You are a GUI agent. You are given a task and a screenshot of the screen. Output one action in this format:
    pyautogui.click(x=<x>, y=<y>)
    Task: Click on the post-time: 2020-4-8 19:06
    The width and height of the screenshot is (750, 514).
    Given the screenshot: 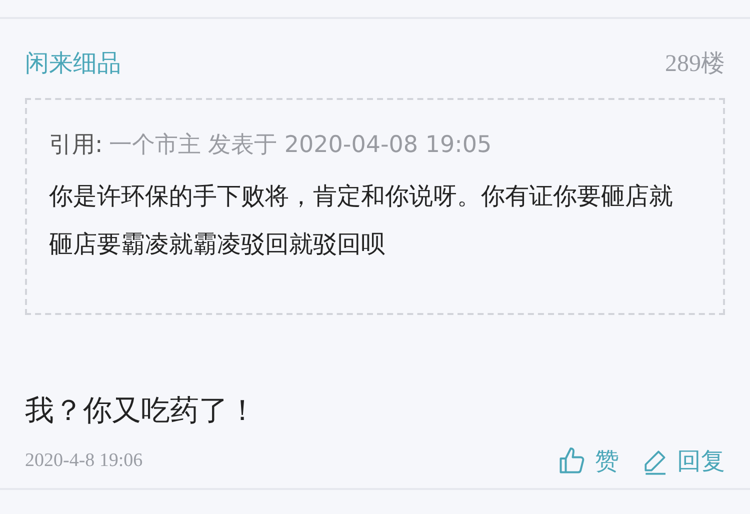 What is the action you would take?
    pyautogui.click(x=84, y=461)
    